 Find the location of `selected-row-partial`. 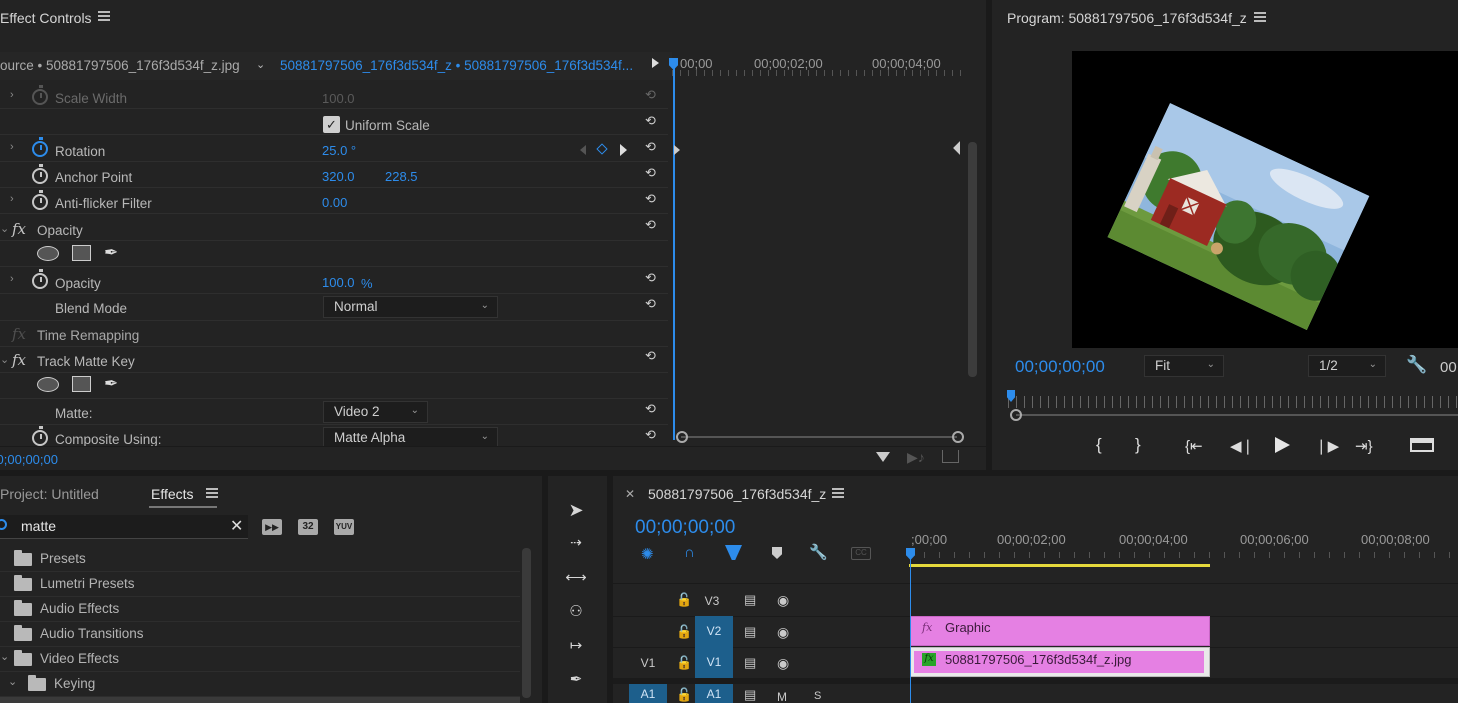

selected-row-partial is located at coordinates (260, 700).